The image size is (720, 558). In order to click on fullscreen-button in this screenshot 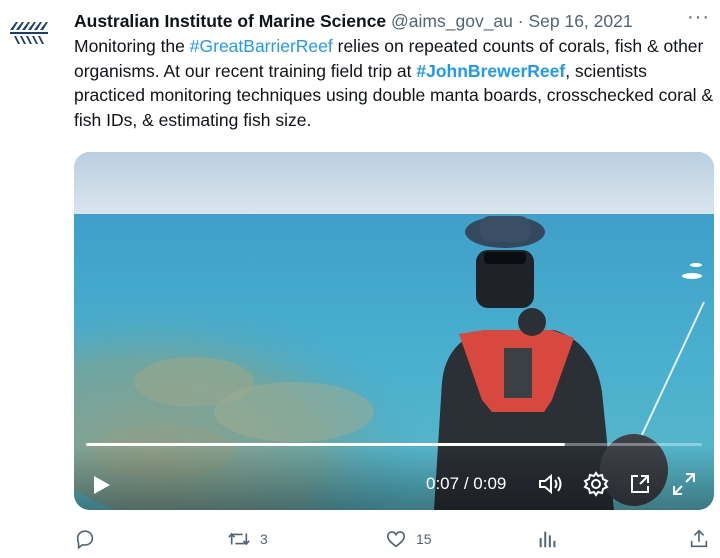, I will do `click(684, 484)`.